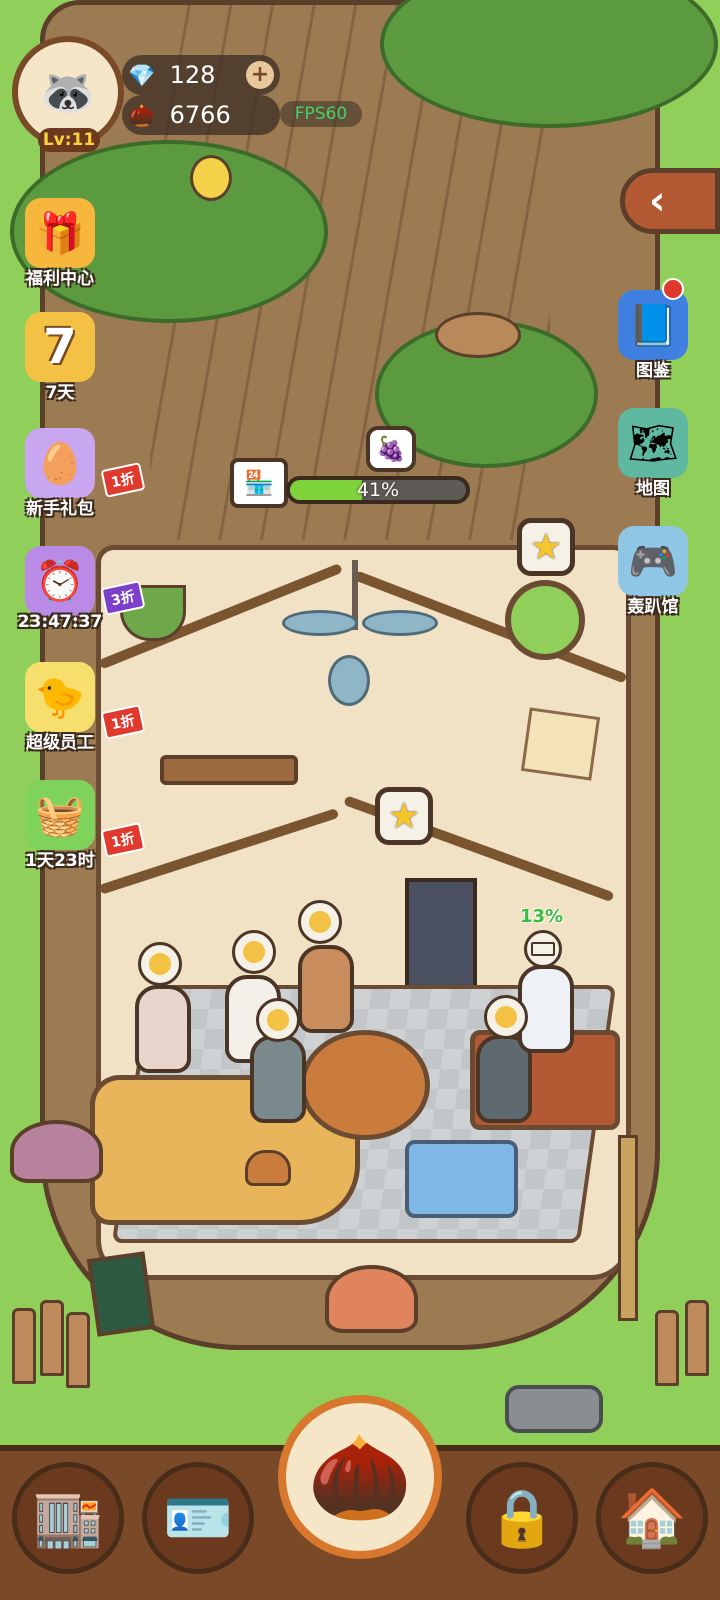 This screenshot has width=720, height=1600. I want to click on chevron-left-icon: ‹, so click(657, 201).